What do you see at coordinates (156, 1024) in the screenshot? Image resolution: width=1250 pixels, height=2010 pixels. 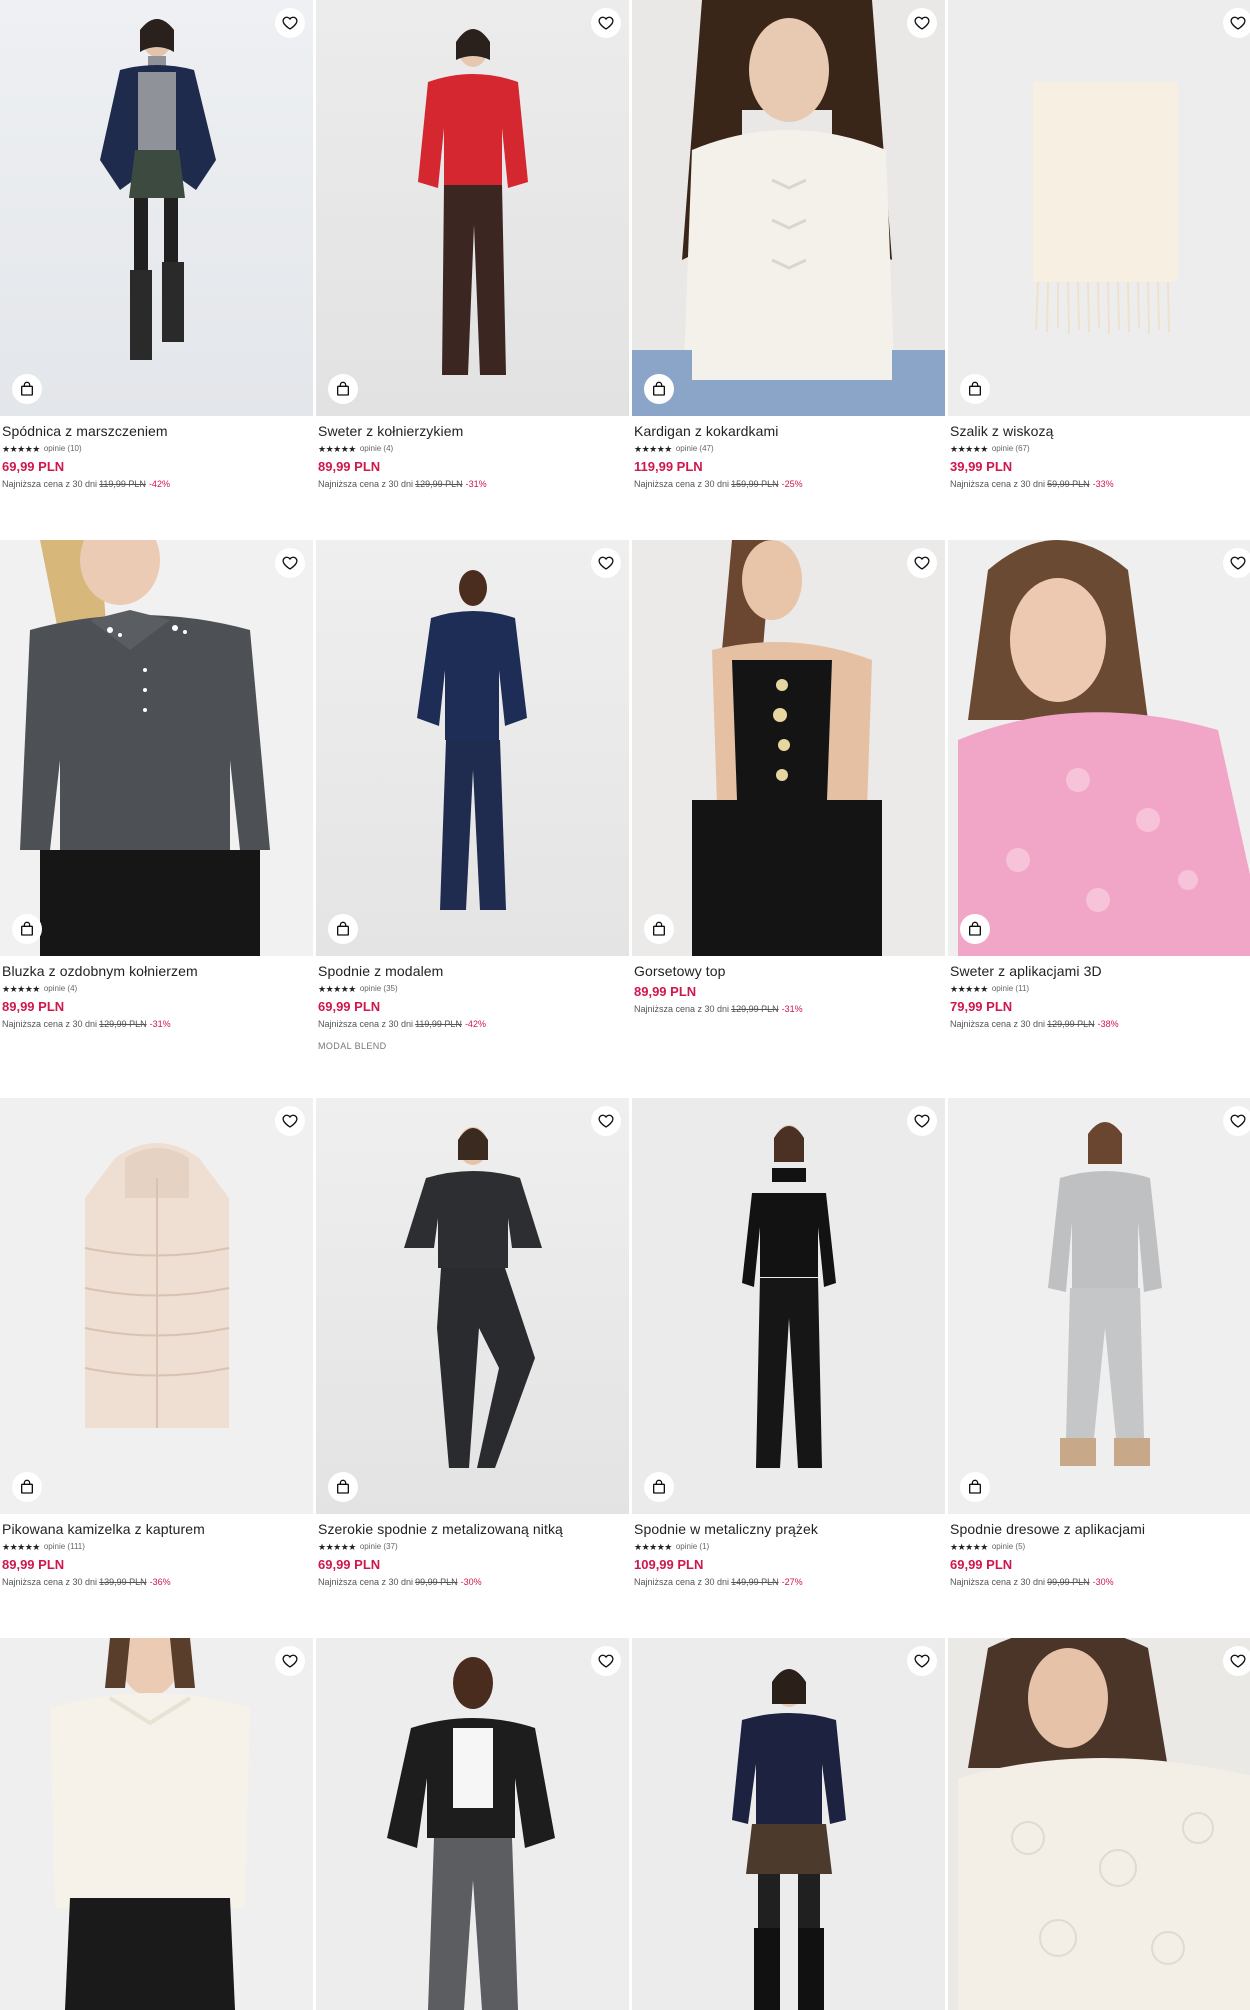 I see `lowest-price-info: Najniższa cena z 30 dni 129,99 PLN -31%` at bounding box center [156, 1024].